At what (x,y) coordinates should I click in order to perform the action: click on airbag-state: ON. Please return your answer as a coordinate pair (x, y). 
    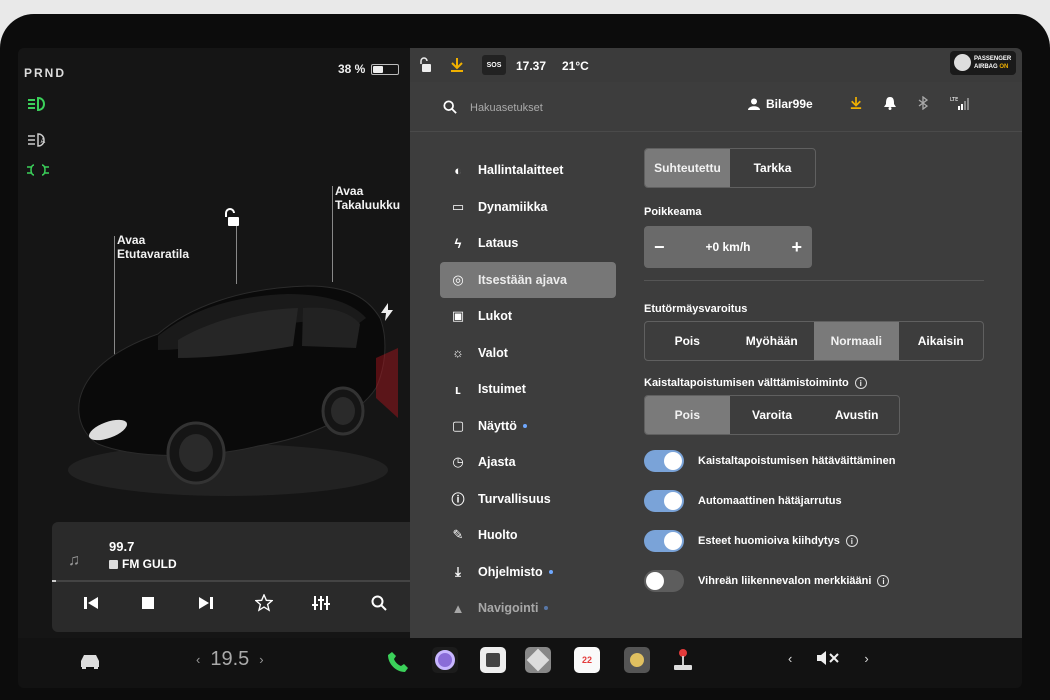
    Looking at the image, I should click on (1004, 67).